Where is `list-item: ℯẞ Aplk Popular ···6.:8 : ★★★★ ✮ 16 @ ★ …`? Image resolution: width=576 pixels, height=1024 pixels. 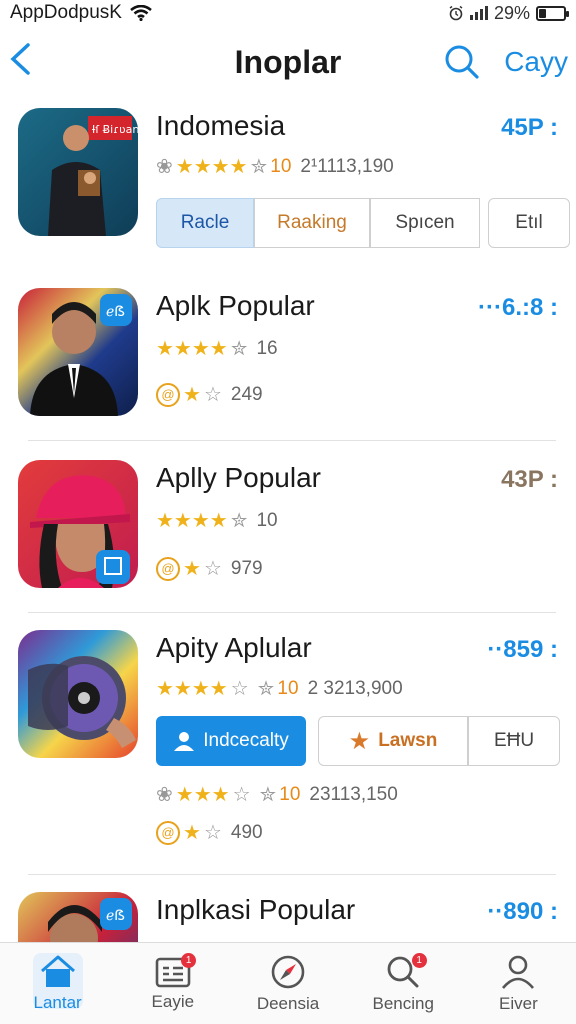 list-item: ℯẞ Aplk Popular ···6.:8 : ★★★★ ✮ 16 @ ★ … is located at coordinates (288, 358).